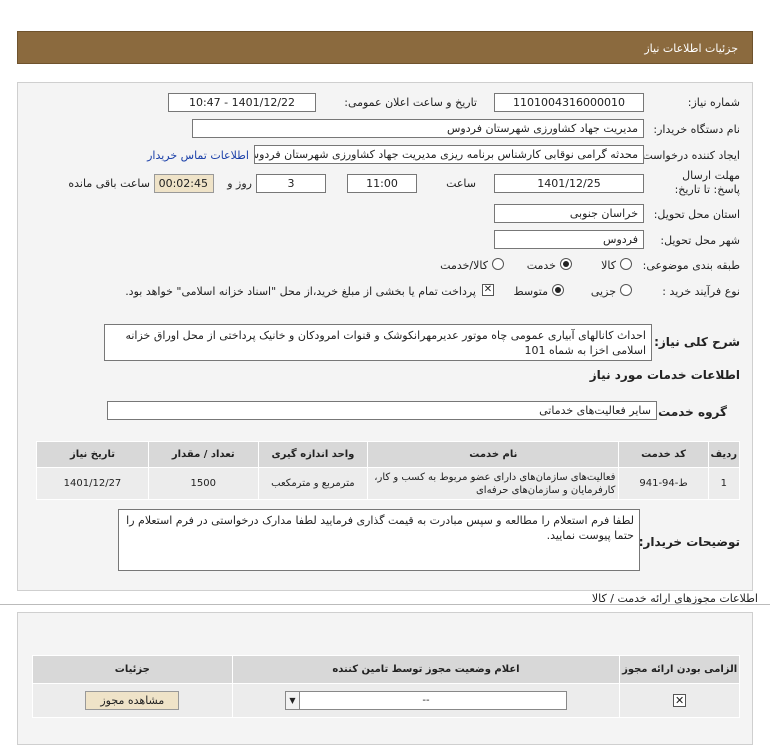 This screenshot has width=770, height=745. I want to click on service-group-label: گروه خدمت:, so click(690, 412).